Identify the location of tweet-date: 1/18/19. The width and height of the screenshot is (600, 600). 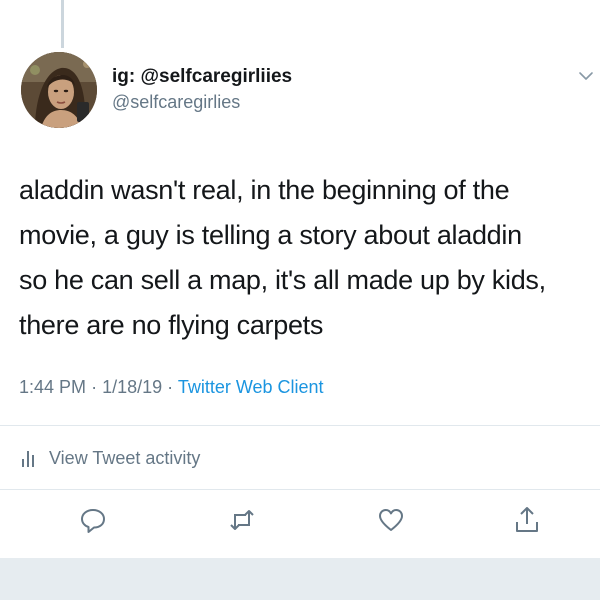
(132, 387).